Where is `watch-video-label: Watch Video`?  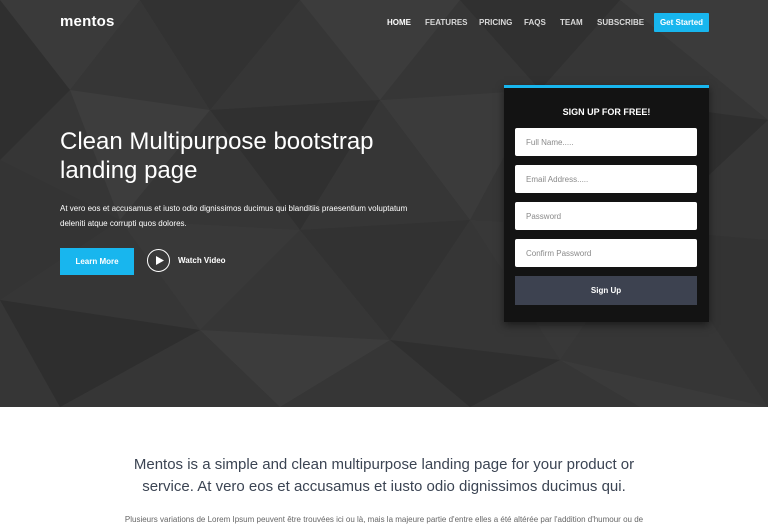
watch-video-label: Watch Video is located at coordinates (202, 260).